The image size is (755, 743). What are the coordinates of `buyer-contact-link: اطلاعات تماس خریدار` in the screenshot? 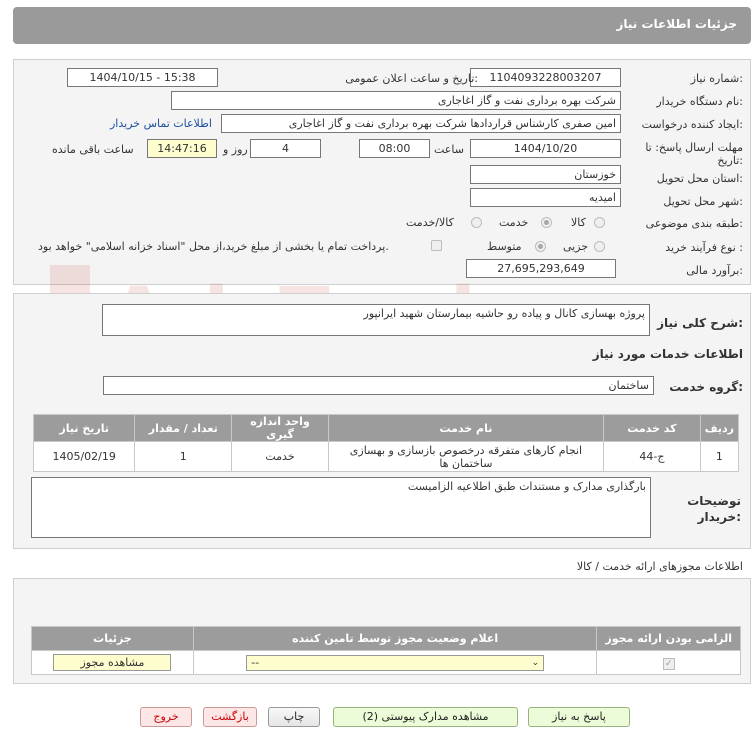 It's located at (161, 123).